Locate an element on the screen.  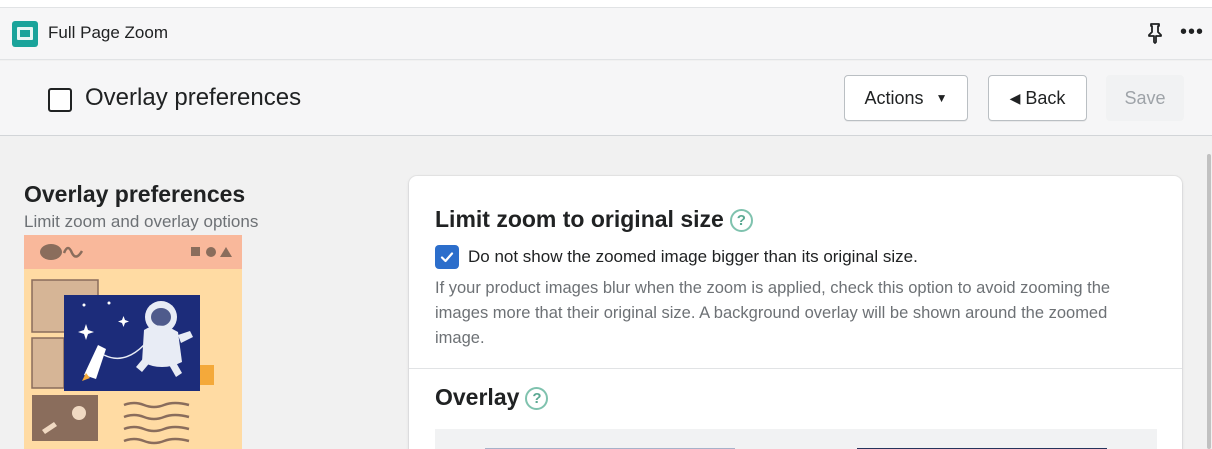
app-bar: Full Page Zoom ••• is located at coordinates (606, 34).